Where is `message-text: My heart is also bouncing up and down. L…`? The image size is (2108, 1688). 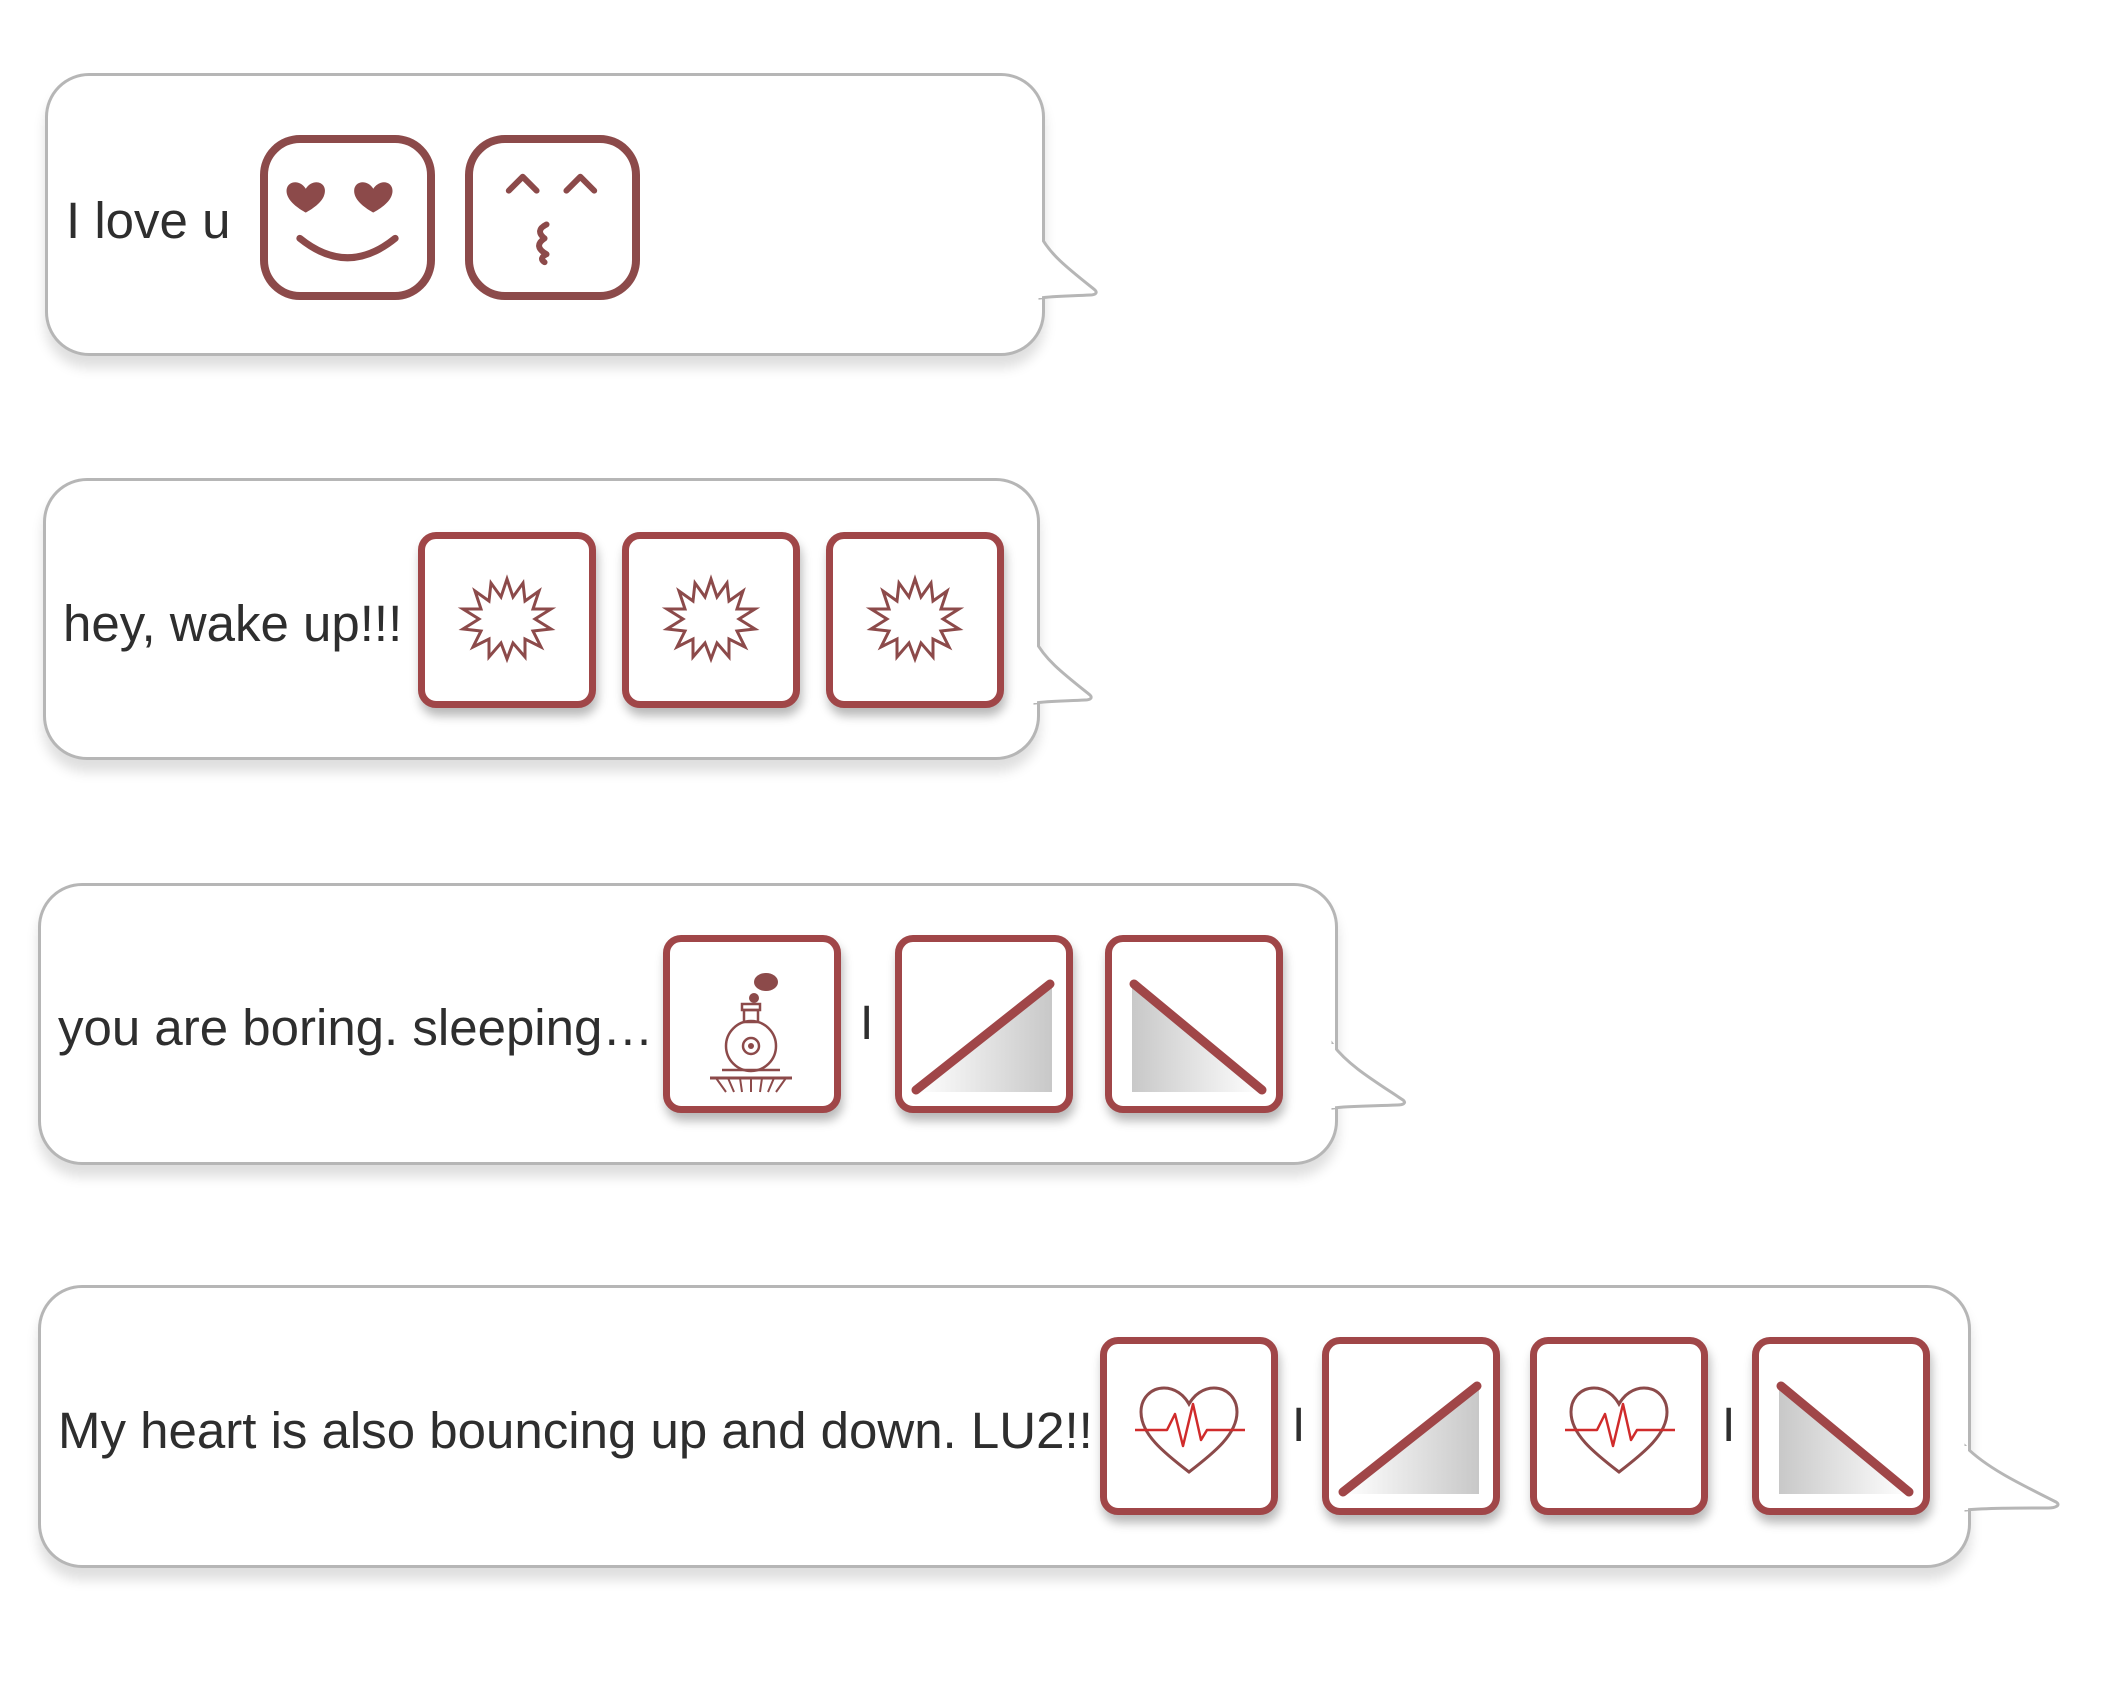 message-text: My heart is also bouncing up and down. L… is located at coordinates (575, 1430).